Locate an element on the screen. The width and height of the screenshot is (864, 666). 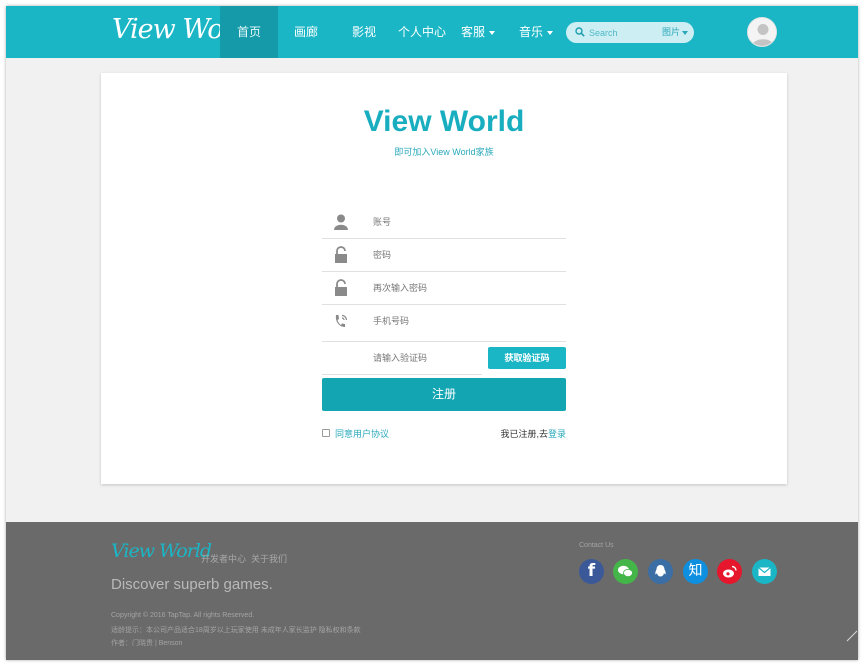
login-prompt-text: 我已注册,去 is located at coordinates (524, 434).